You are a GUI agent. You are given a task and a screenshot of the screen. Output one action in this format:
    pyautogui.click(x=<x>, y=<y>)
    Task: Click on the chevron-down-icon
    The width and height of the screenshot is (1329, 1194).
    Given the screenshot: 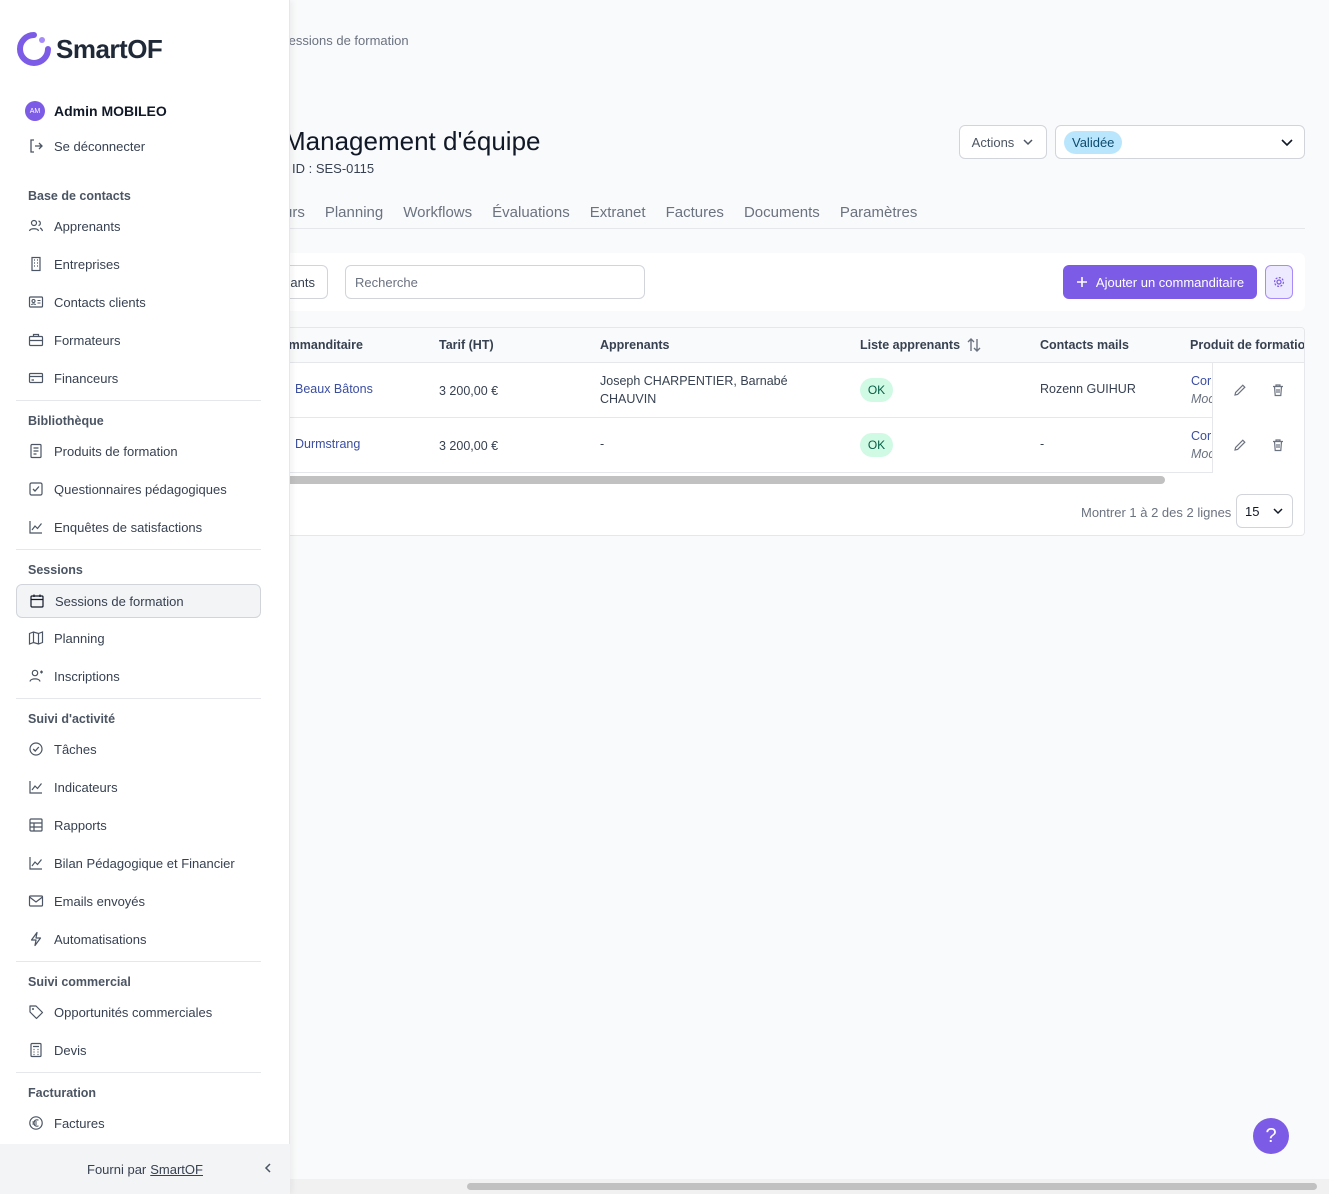 What is the action you would take?
    pyautogui.click(x=1287, y=143)
    